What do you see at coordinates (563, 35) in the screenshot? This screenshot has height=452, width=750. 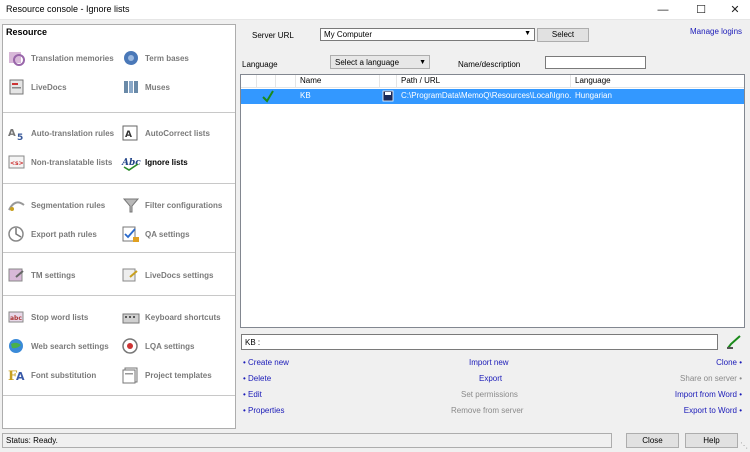 I see `select-server-button: Select` at bounding box center [563, 35].